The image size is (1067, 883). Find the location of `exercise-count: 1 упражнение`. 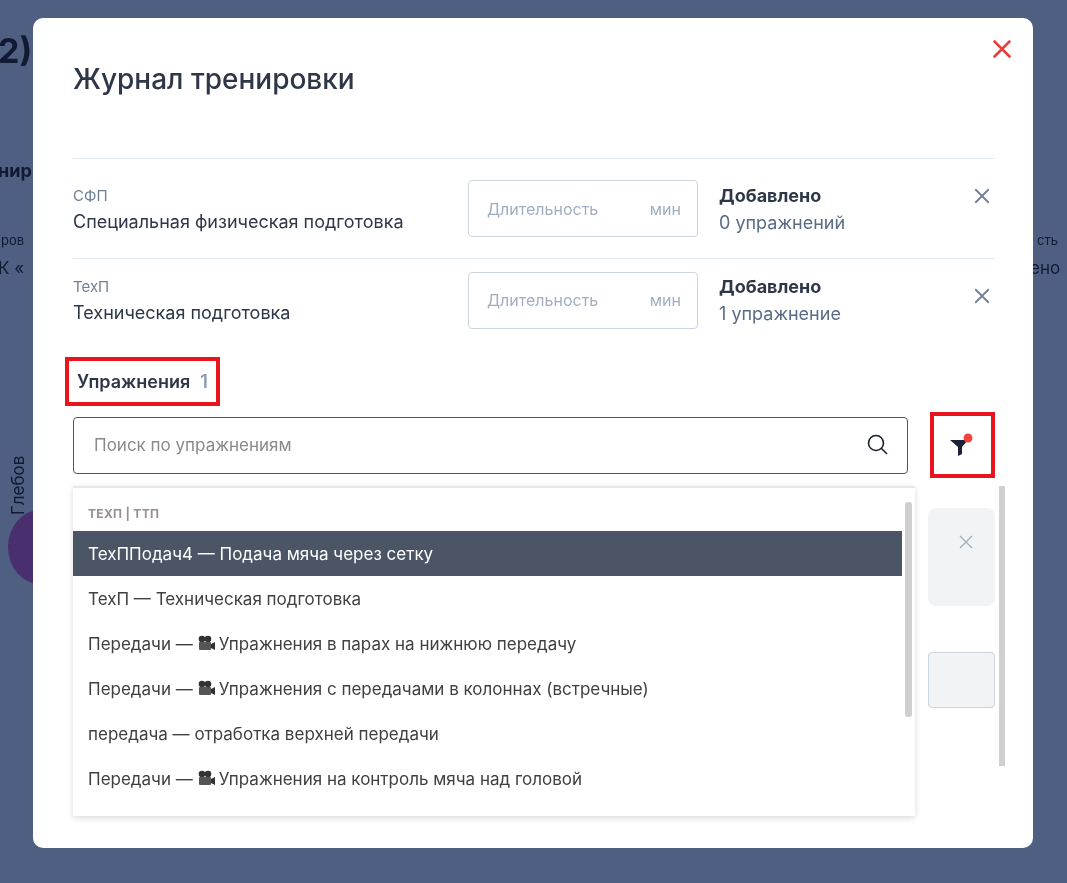

exercise-count: 1 упражнение is located at coordinates (780, 313).